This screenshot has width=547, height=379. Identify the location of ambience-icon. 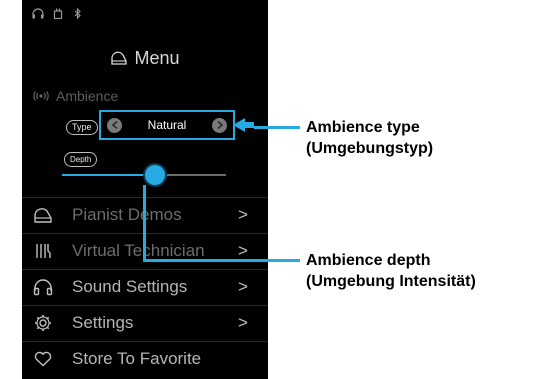
(41, 96).